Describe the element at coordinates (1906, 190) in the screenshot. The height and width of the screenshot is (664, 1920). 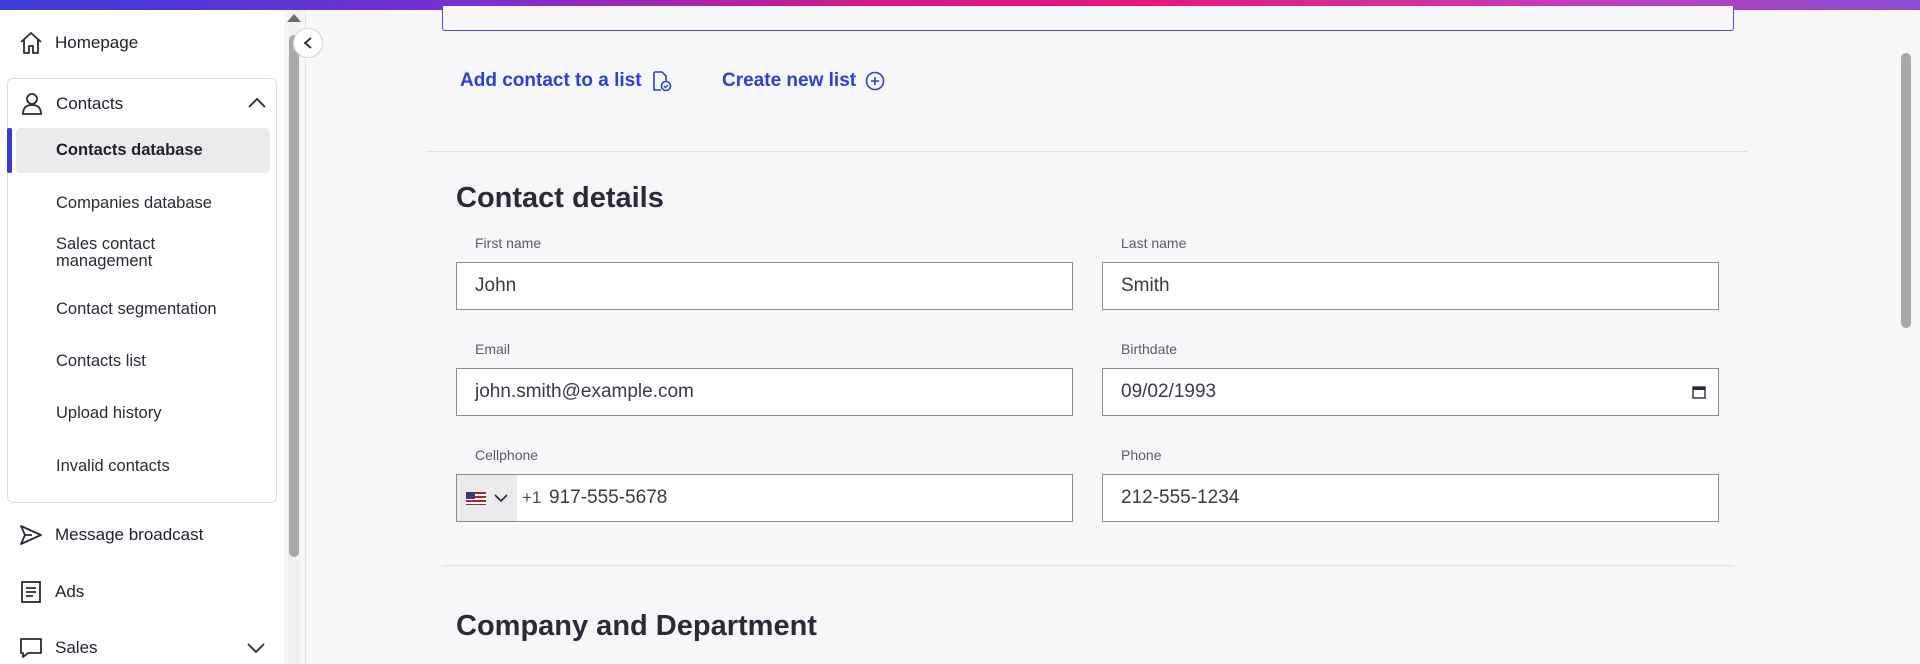
I see `main-scrollbar-thumb` at that location.